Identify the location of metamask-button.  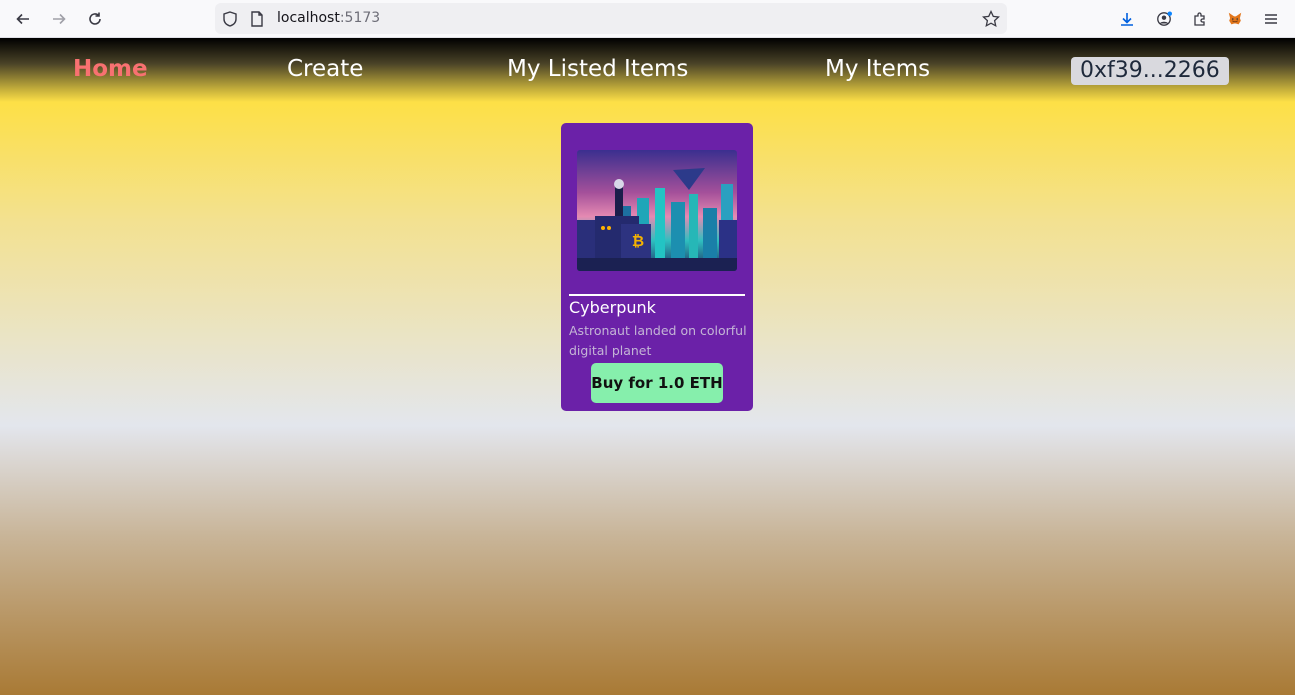
(1235, 19).